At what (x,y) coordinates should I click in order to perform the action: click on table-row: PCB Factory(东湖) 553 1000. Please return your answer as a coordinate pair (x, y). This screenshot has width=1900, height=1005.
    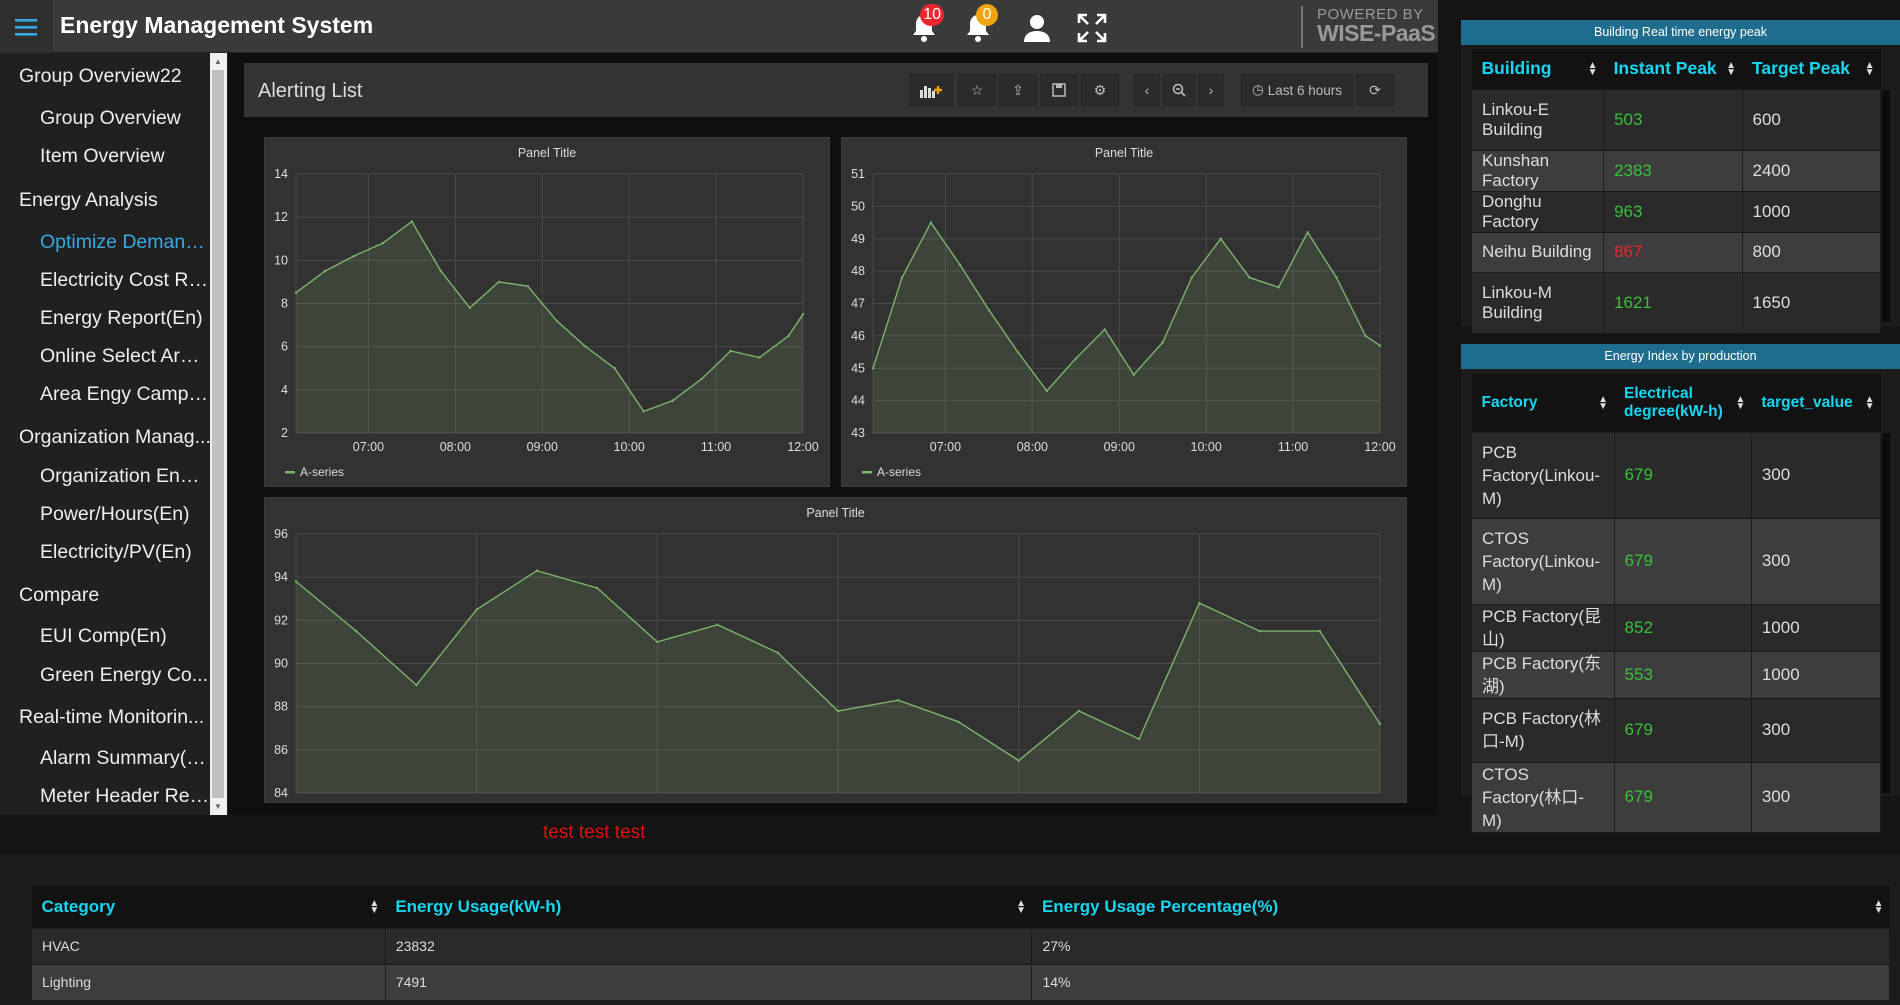
    Looking at the image, I should click on (1676, 674).